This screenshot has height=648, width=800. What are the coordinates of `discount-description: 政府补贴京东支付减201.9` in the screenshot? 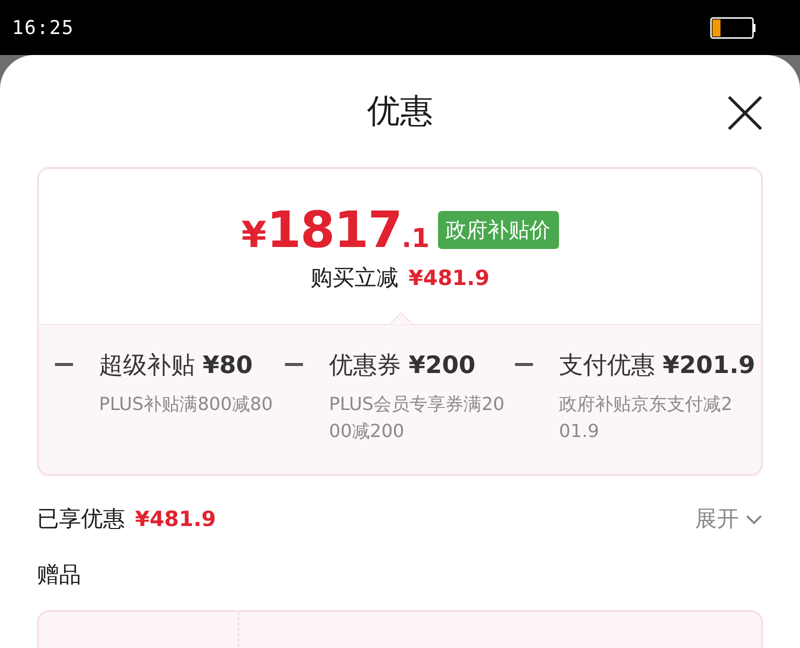 It's located at (646, 418).